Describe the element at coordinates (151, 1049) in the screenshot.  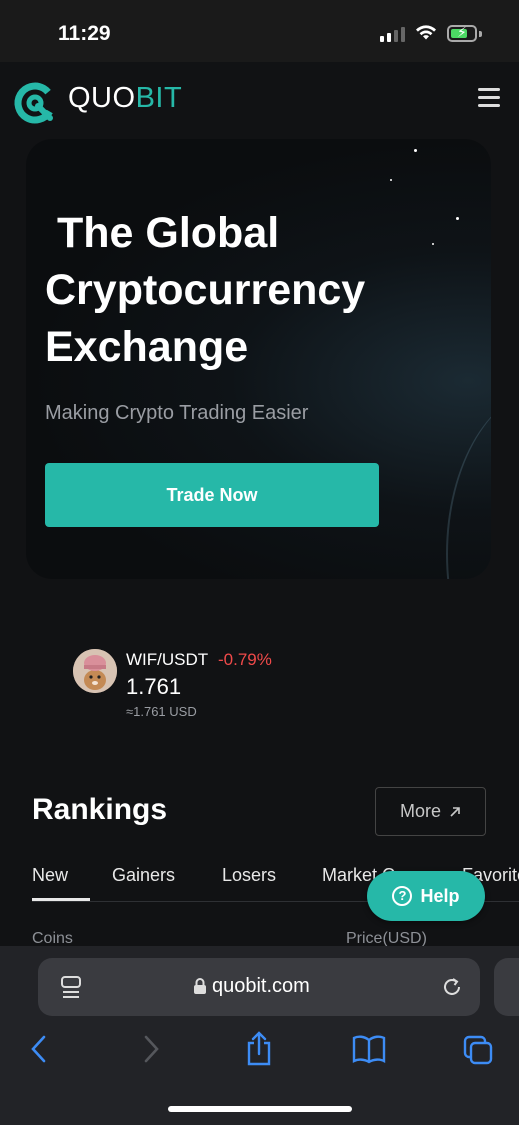
I see `forward-arrow-icon` at that location.